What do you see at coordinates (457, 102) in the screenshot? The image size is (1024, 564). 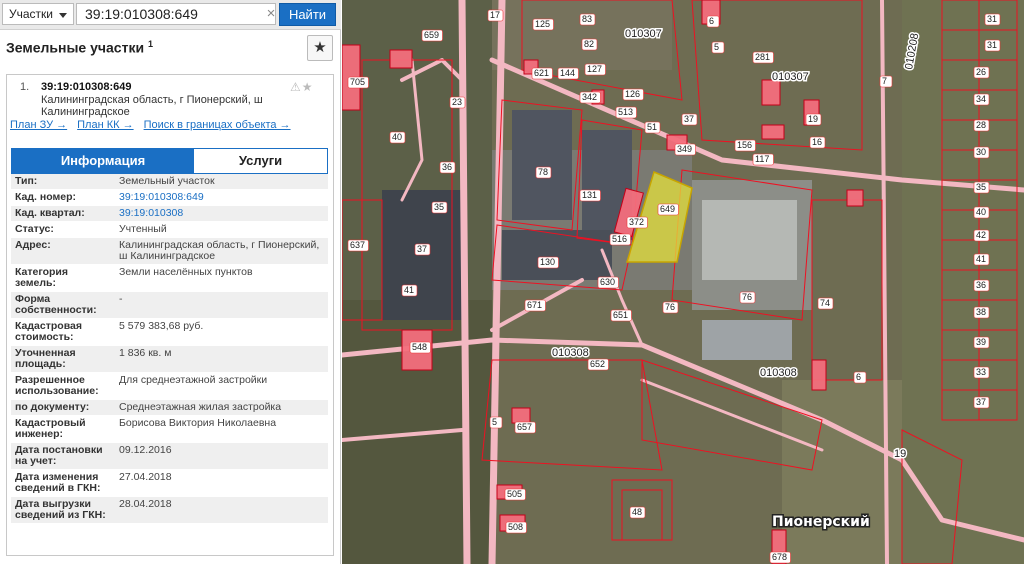 I see `plot-number-label: 23` at bounding box center [457, 102].